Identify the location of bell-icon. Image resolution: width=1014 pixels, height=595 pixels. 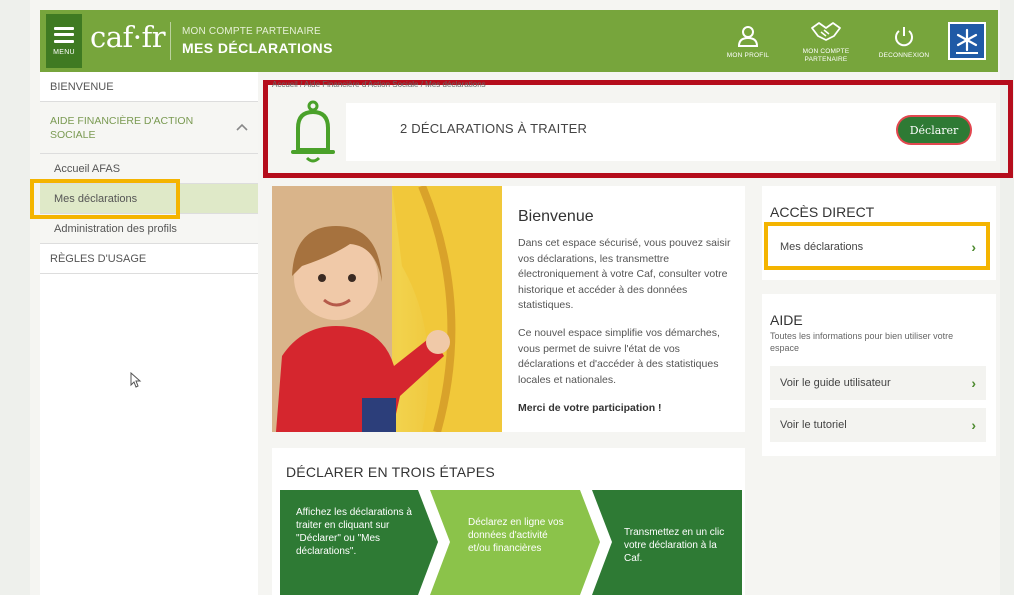
(313, 135).